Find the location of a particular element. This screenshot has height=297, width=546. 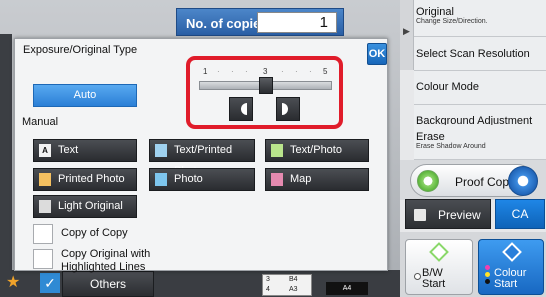

highlighted-lines-checkbox is located at coordinates (43, 259).